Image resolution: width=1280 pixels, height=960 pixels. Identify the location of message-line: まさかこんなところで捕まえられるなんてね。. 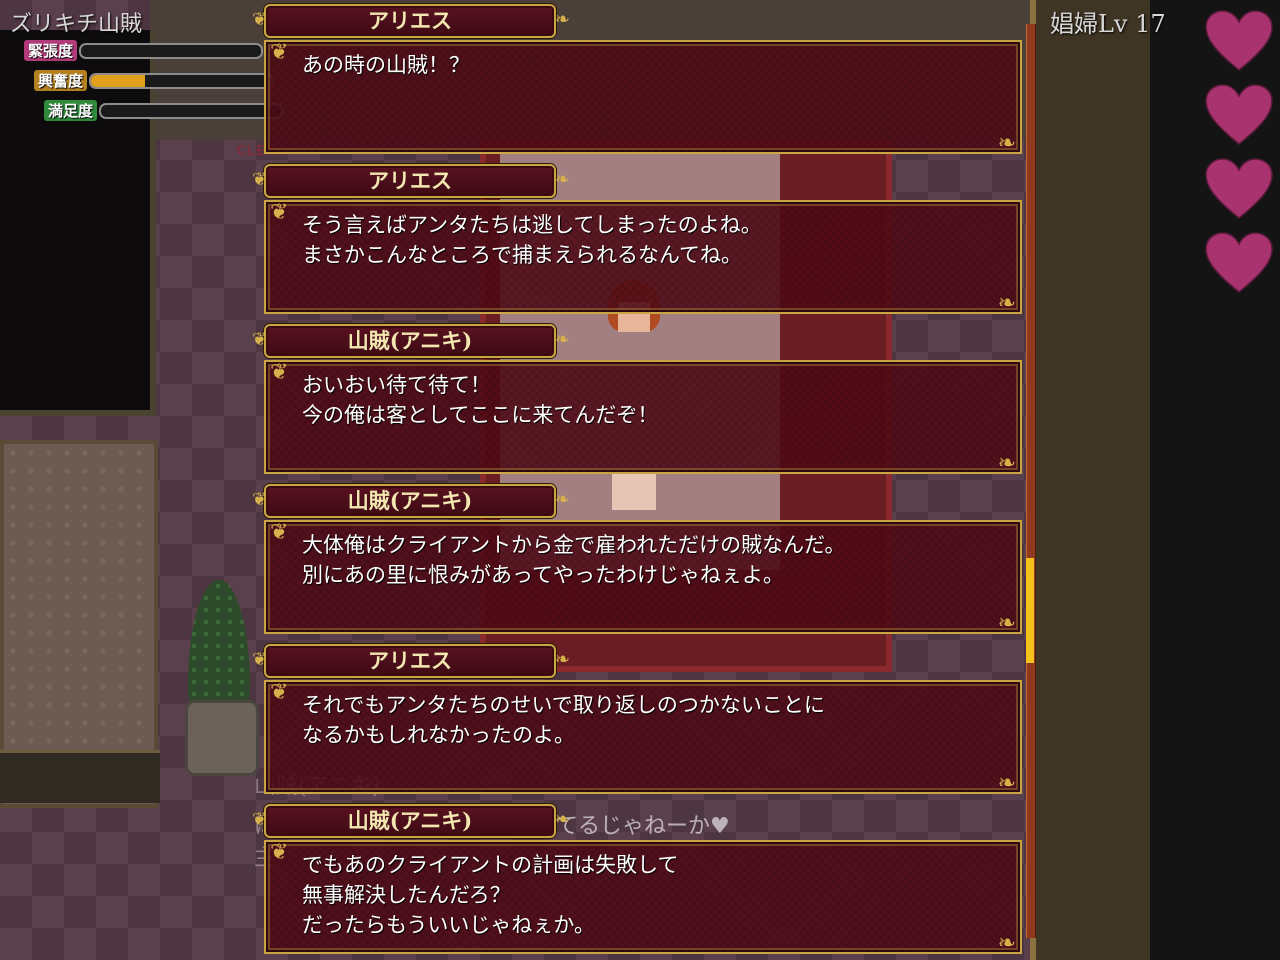
(522, 255).